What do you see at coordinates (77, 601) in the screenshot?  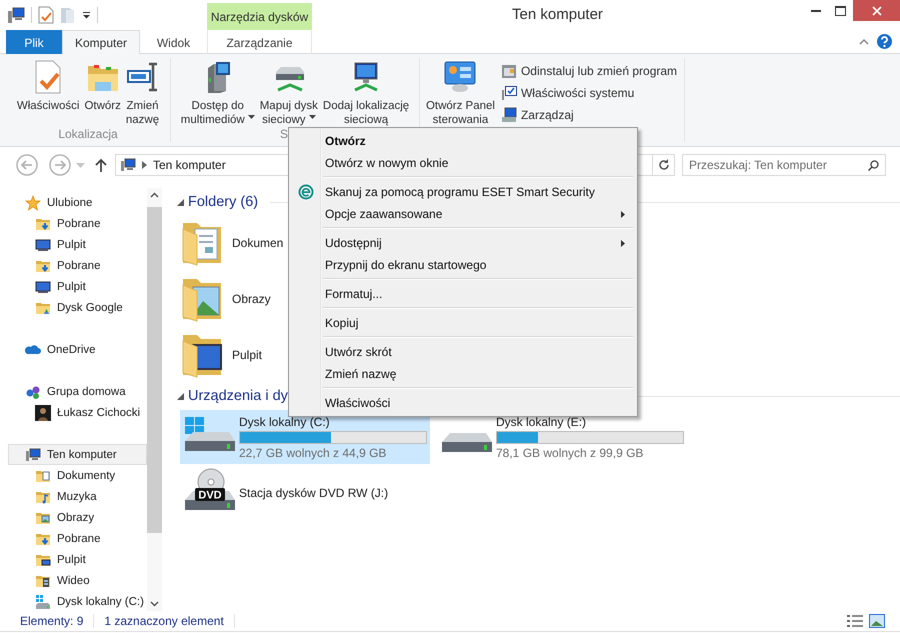 I see `nav-item: Dysk lokalny (C:)` at bounding box center [77, 601].